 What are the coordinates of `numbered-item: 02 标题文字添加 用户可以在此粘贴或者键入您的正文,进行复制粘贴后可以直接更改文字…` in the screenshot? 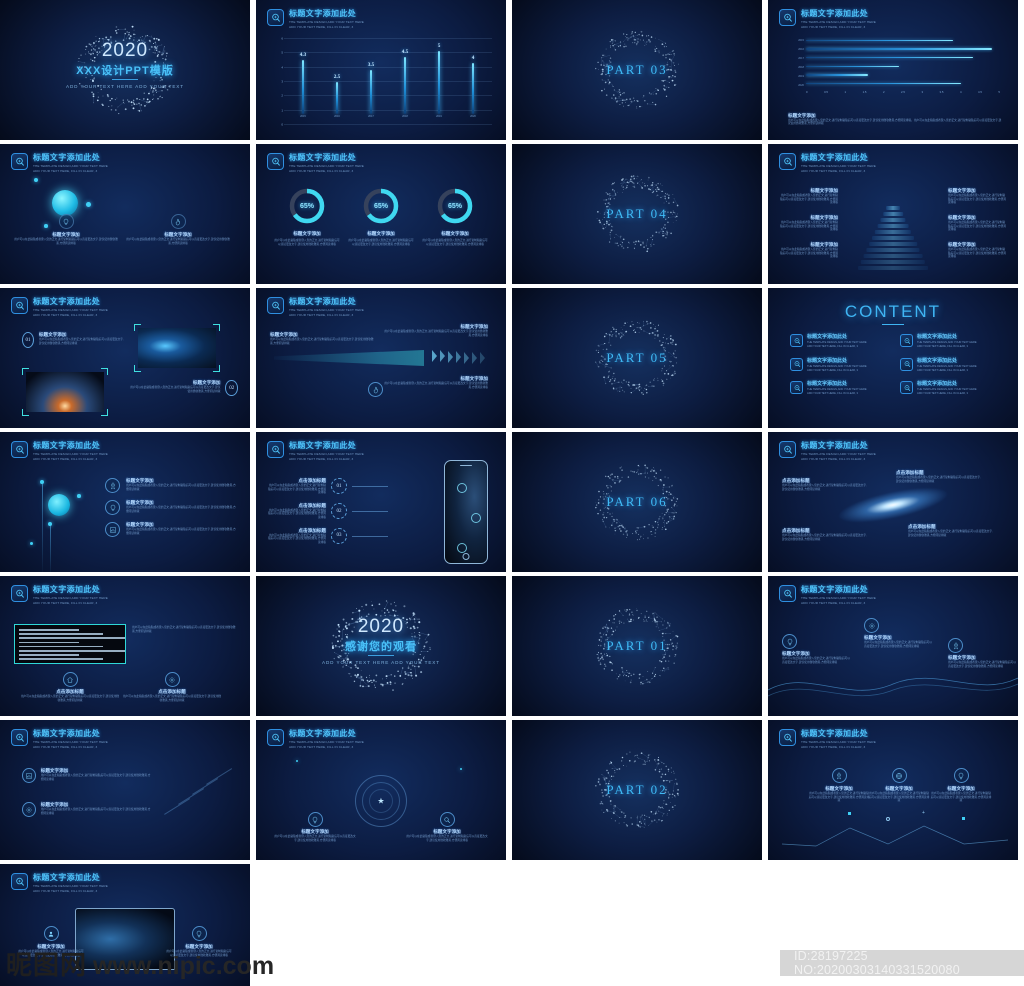 It's located at (183, 388).